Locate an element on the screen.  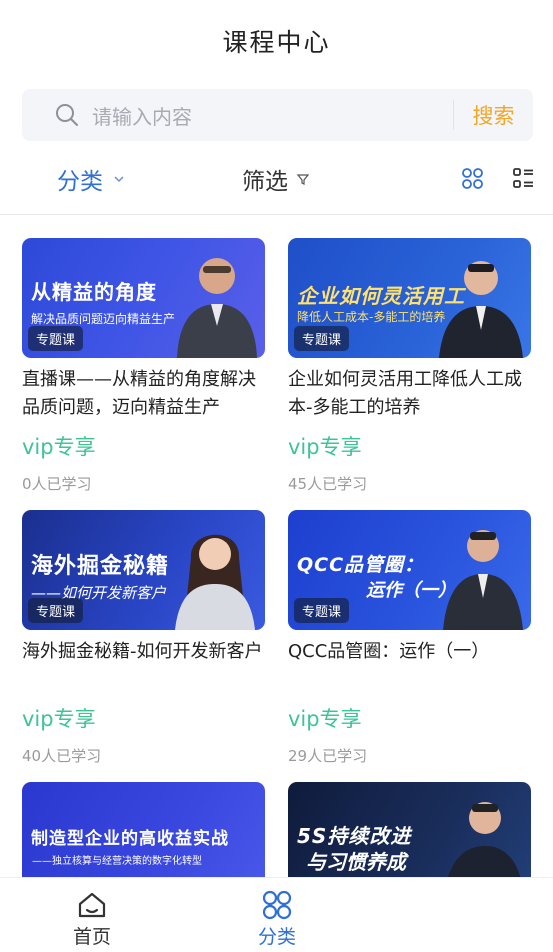
course-thumbnail: 企业如何灵活用工 降低人工成本-多能工的培养 专题课 is located at coordinates (409, 298).